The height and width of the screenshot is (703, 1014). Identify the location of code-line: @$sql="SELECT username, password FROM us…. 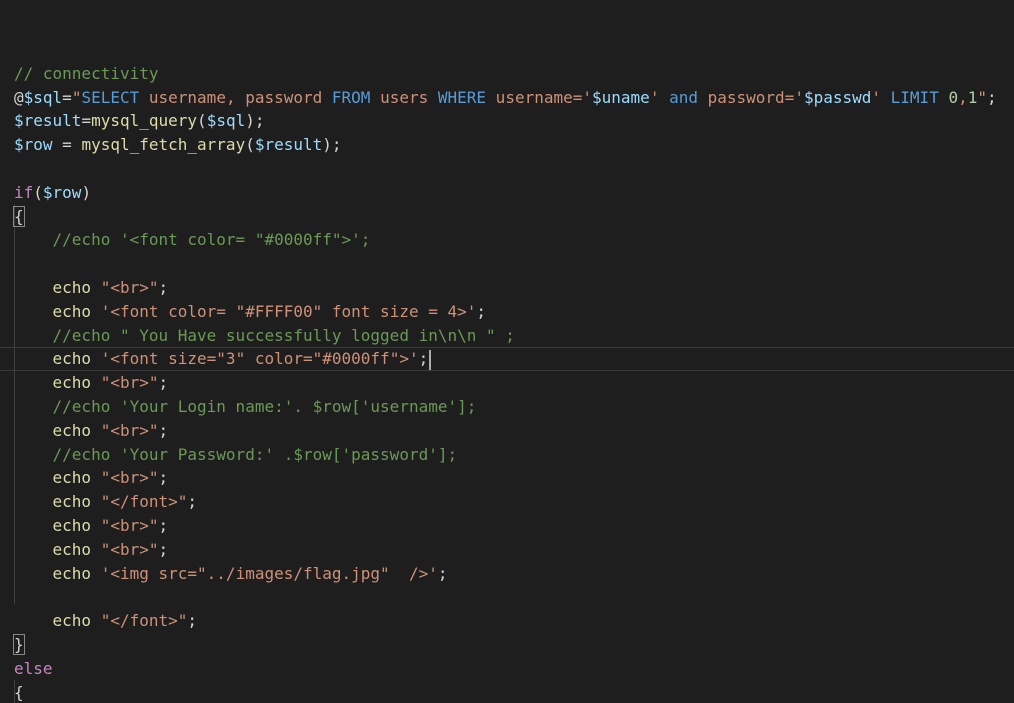
(514, 98).